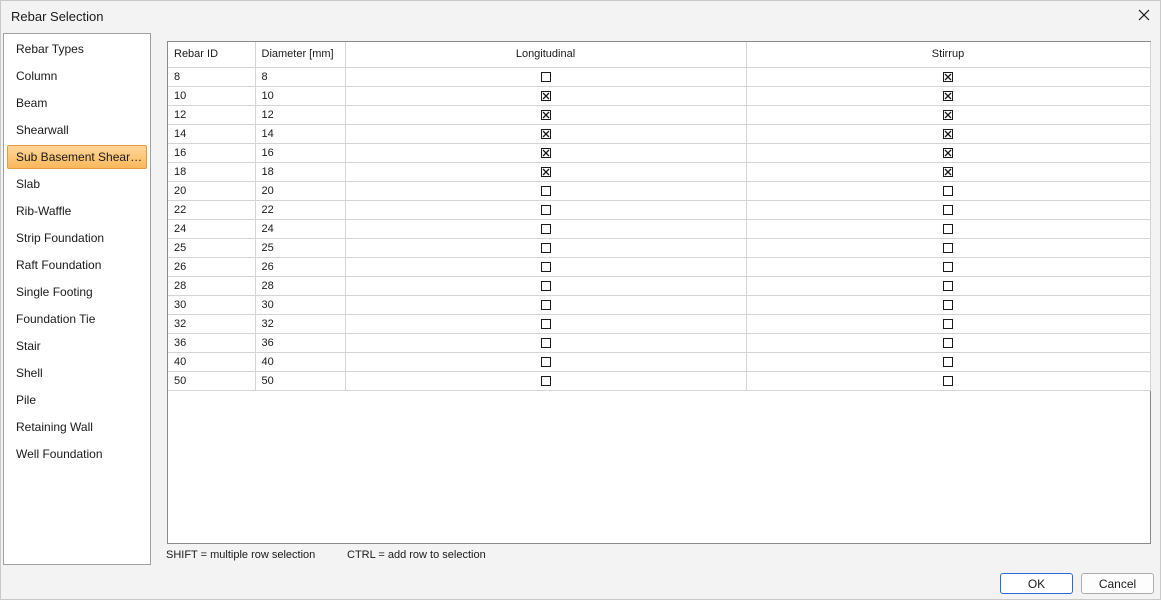  I want to click on table-row: 36 36, so click(659, 343).